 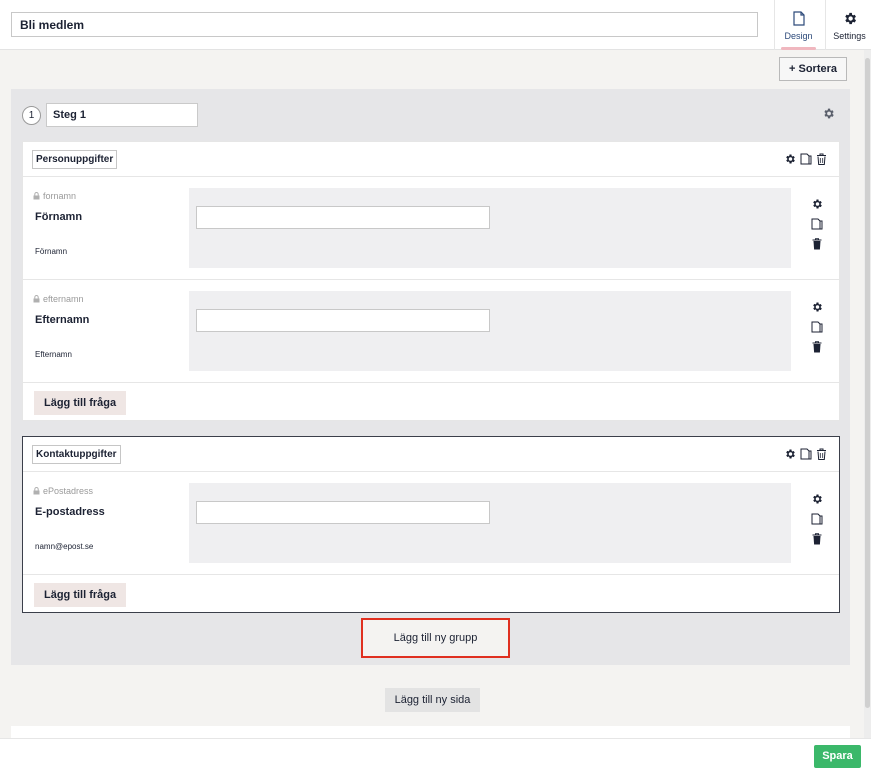 I want to click on question-variable-name: efternamn, so click(x=63, y=299).